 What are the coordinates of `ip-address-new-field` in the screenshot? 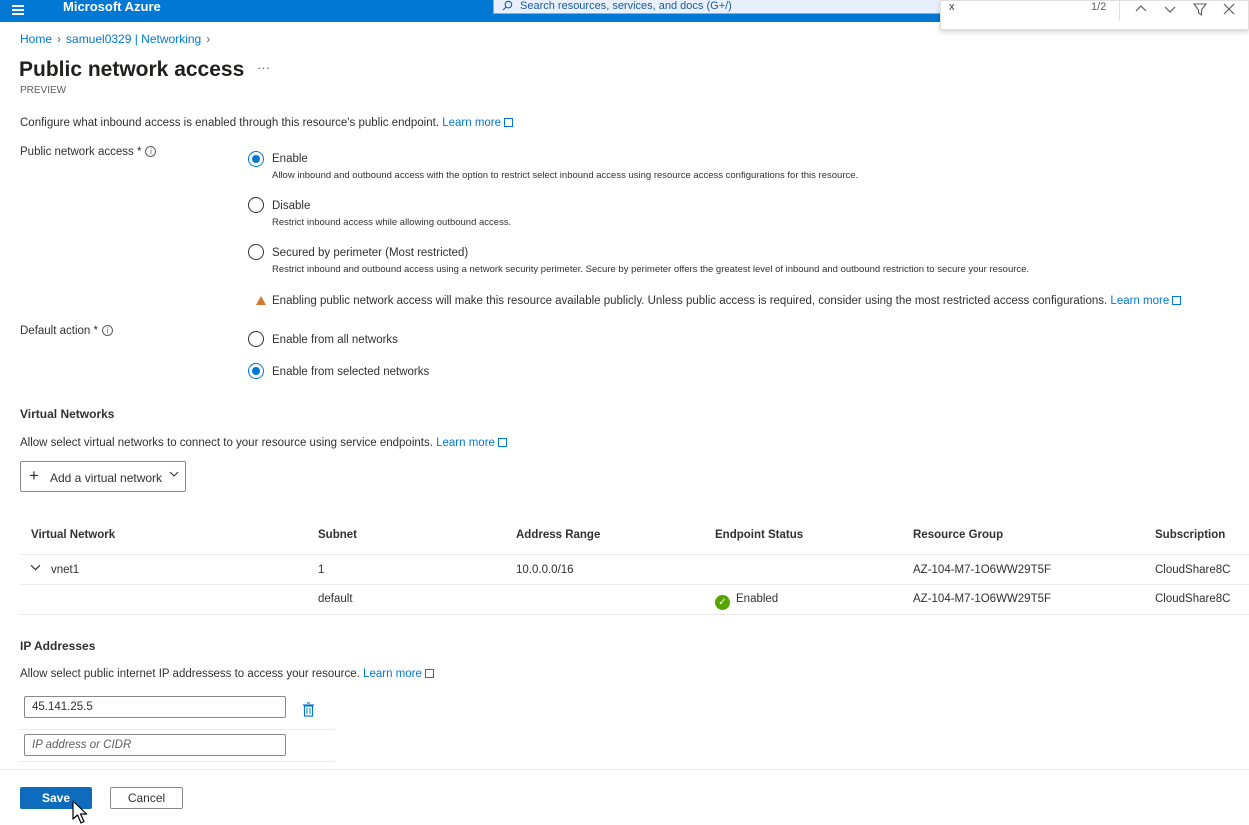 It's located at (155, 745).